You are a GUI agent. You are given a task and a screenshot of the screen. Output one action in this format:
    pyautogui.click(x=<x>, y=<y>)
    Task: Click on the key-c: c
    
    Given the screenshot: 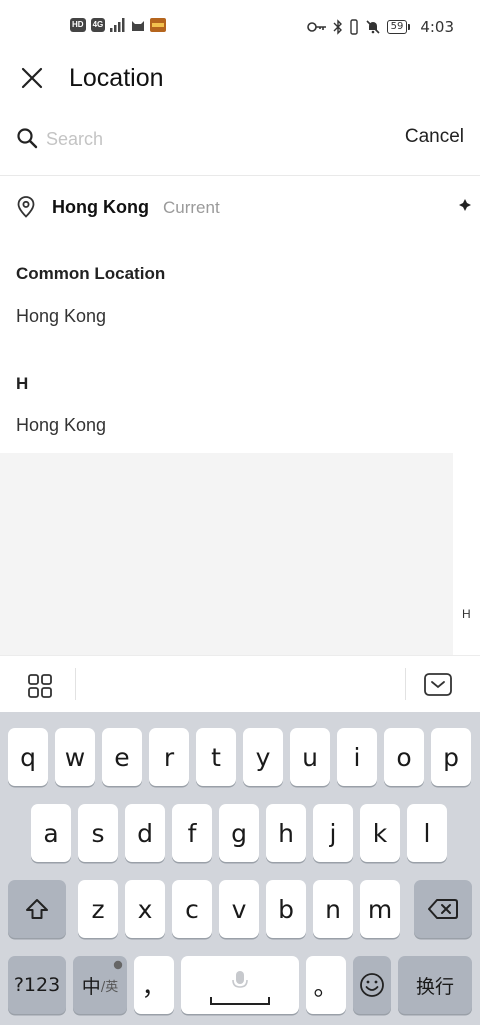 What is the action you would take?
    pyautogui.click(x=192, y=909)
    